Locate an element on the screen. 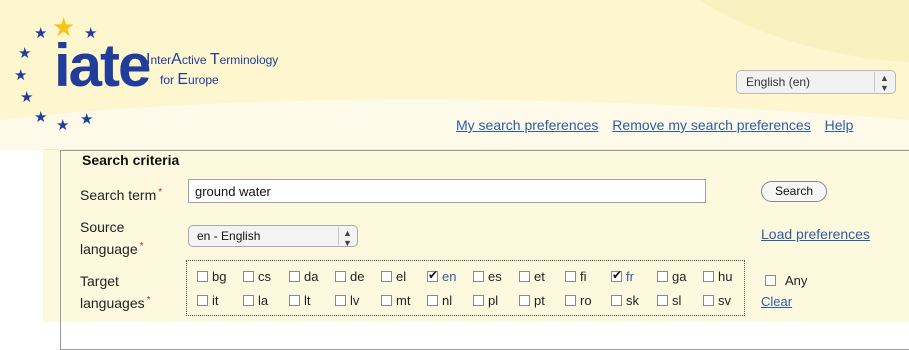 The image size is (909, 350). tagline-line-2: for Europe is located at coordinates (189, 79).